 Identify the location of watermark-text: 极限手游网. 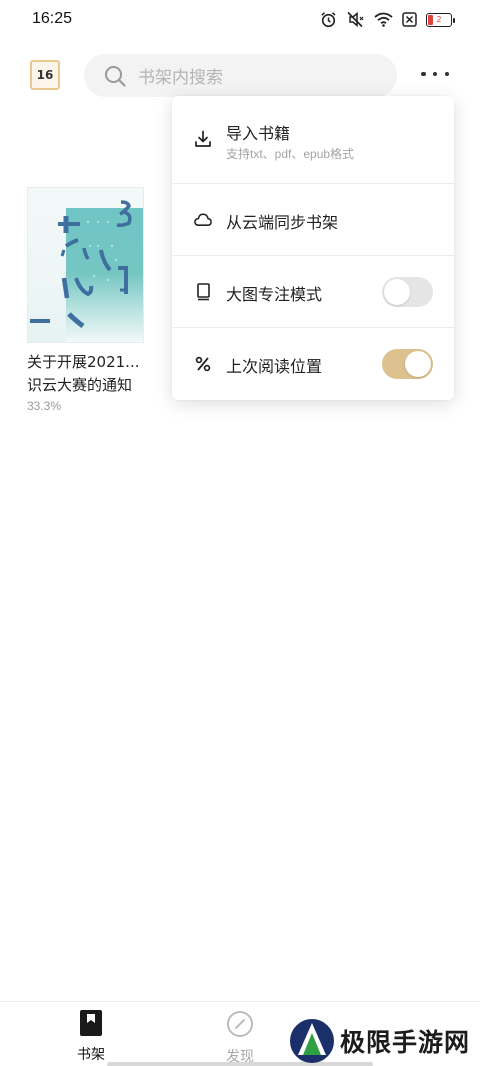
(405, 1042).